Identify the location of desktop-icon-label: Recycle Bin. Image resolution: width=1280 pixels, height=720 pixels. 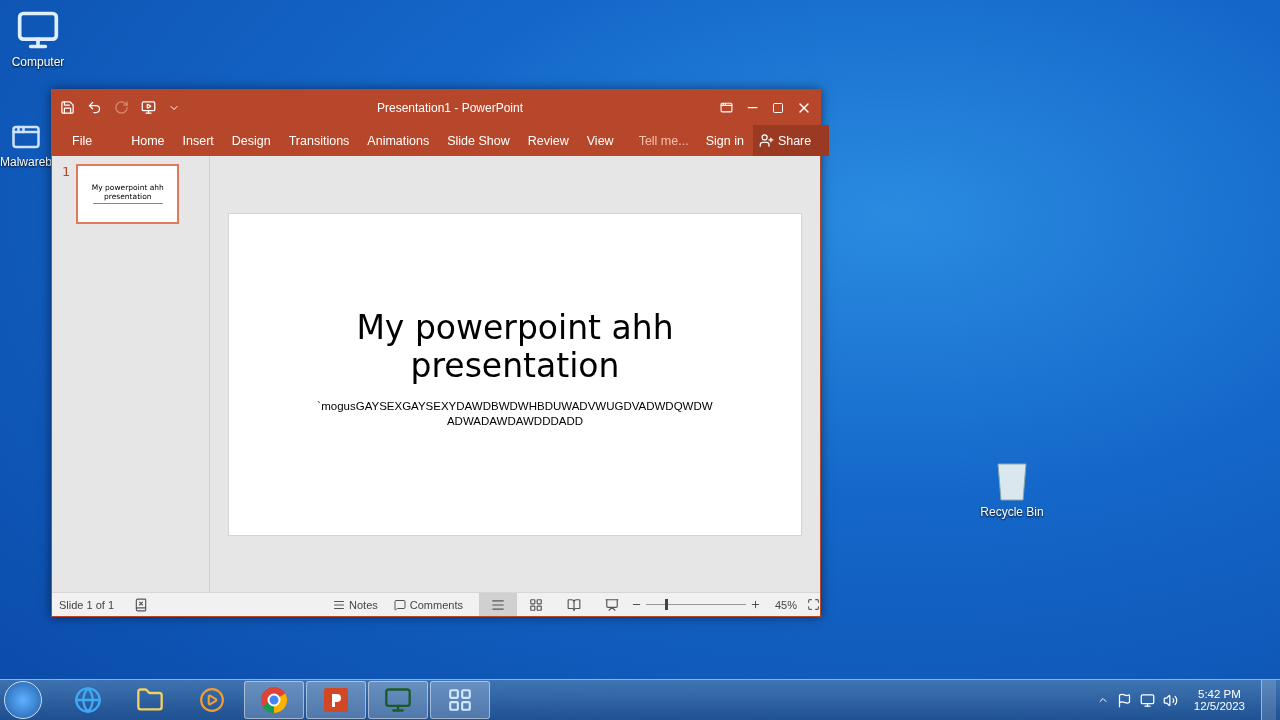
(1012, 512).